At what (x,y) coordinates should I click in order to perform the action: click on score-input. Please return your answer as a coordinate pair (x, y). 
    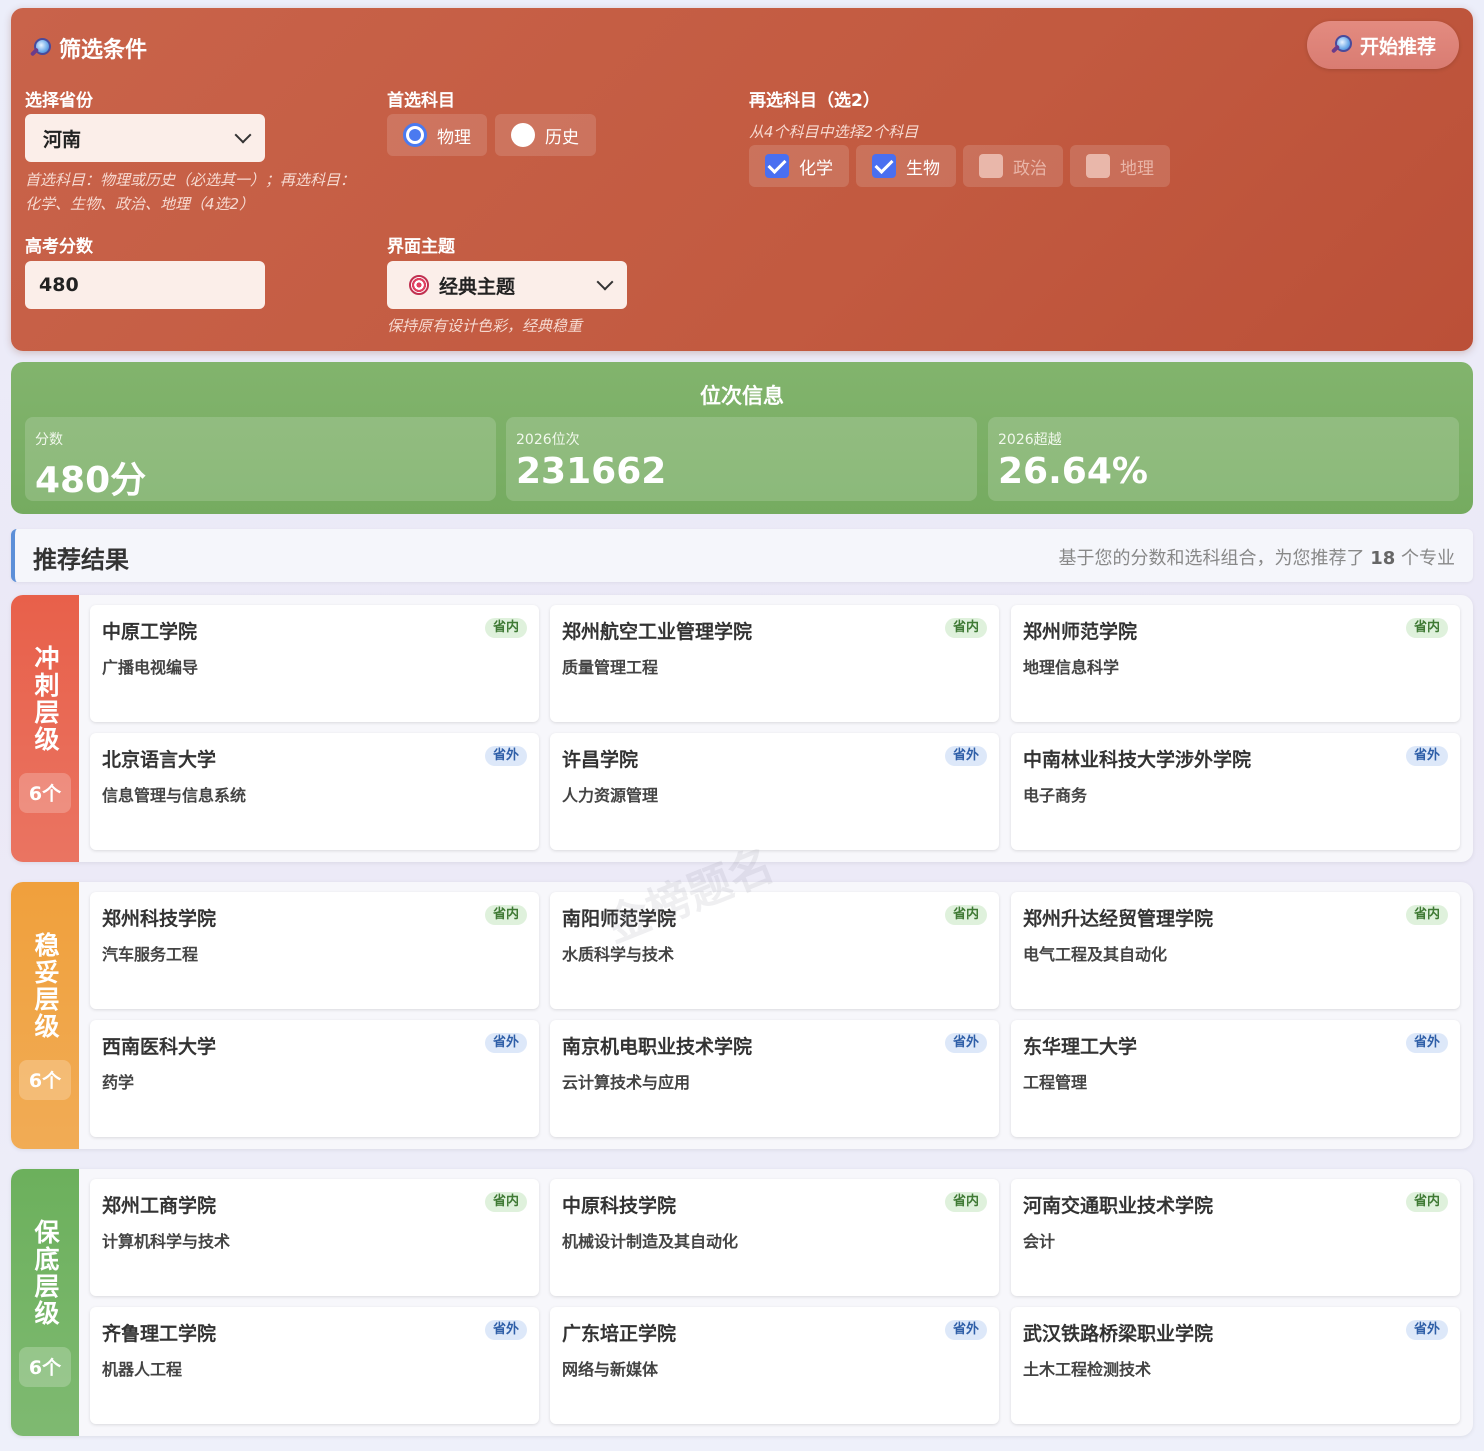
    Looking at the image, I should click on (145, 285).